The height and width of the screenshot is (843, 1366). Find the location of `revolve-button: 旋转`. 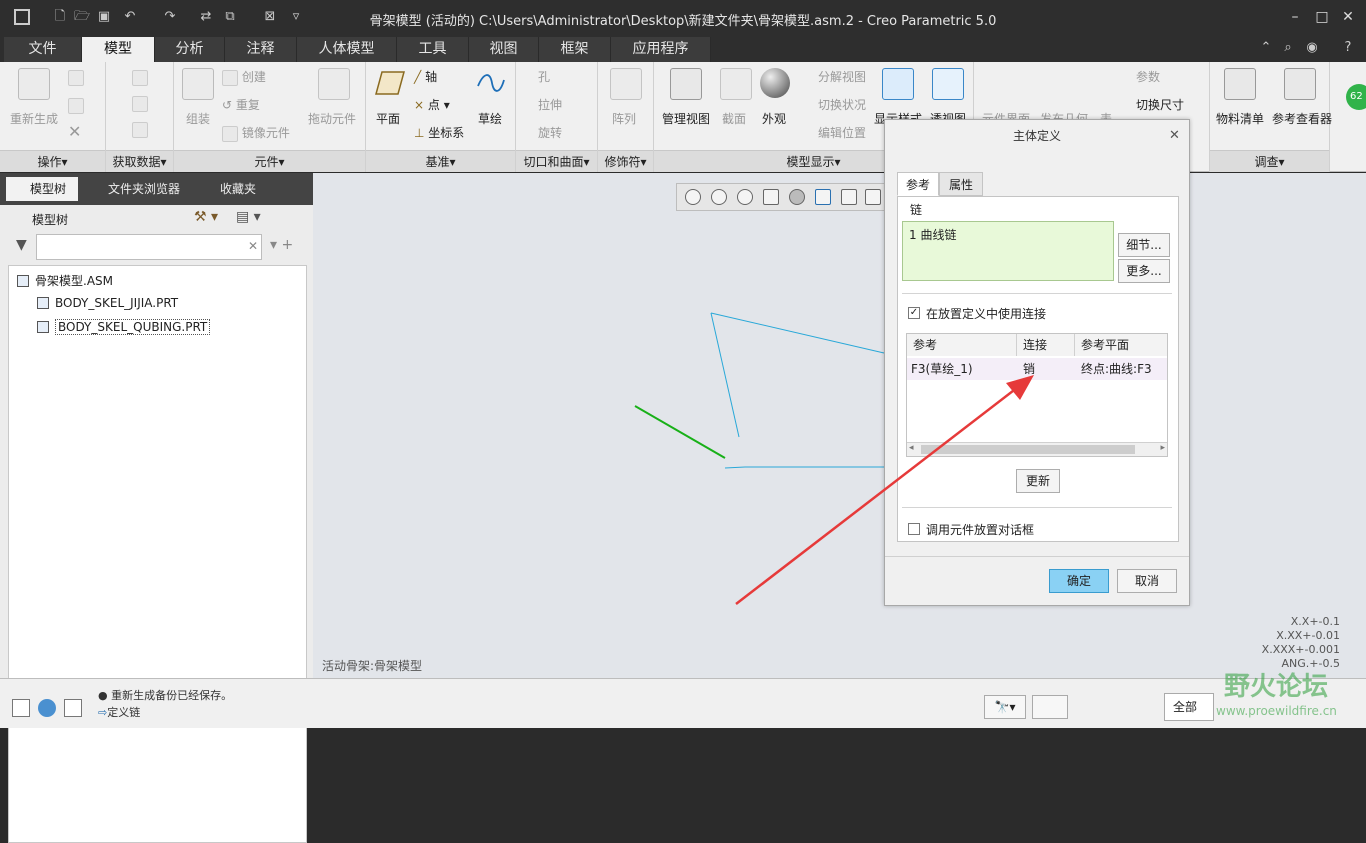

revolve-button: 旋转 is located at coordinates (550, 132).